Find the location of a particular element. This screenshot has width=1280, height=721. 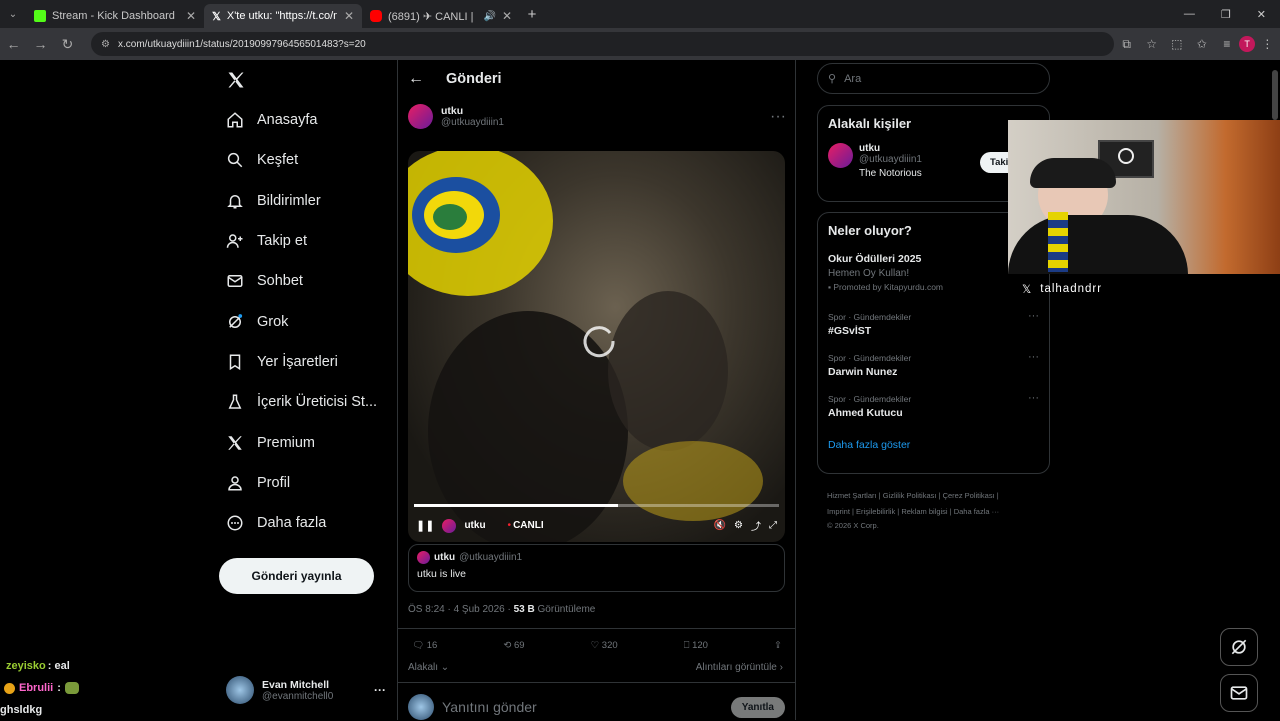

sidebar-item-premium: Premium is located at coordinates (309, 442).